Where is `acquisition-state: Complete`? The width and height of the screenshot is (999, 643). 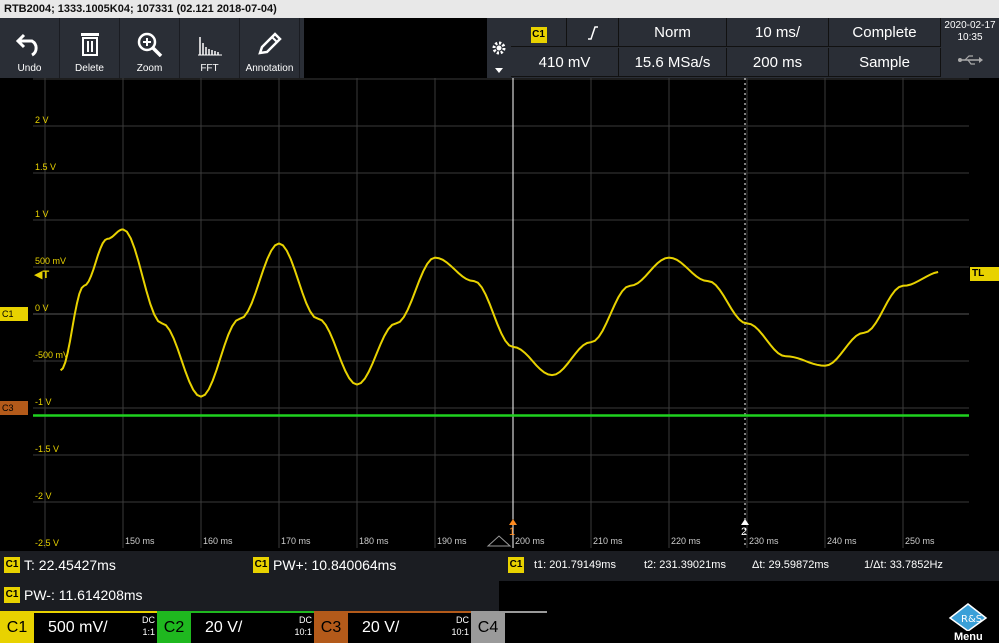 acquisition-state: Complete is located at coordinates (885, 32).